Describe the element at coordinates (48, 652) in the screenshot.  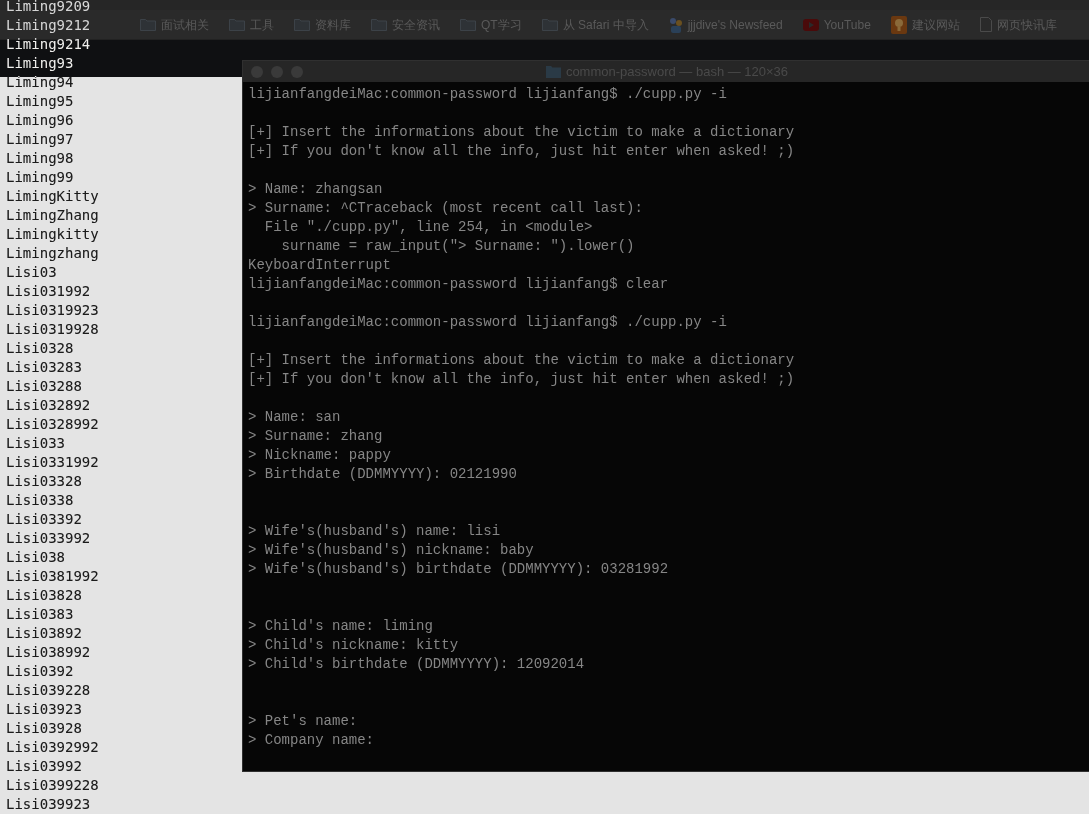
I see `wordlist-entry: Lisi038992` at that location.